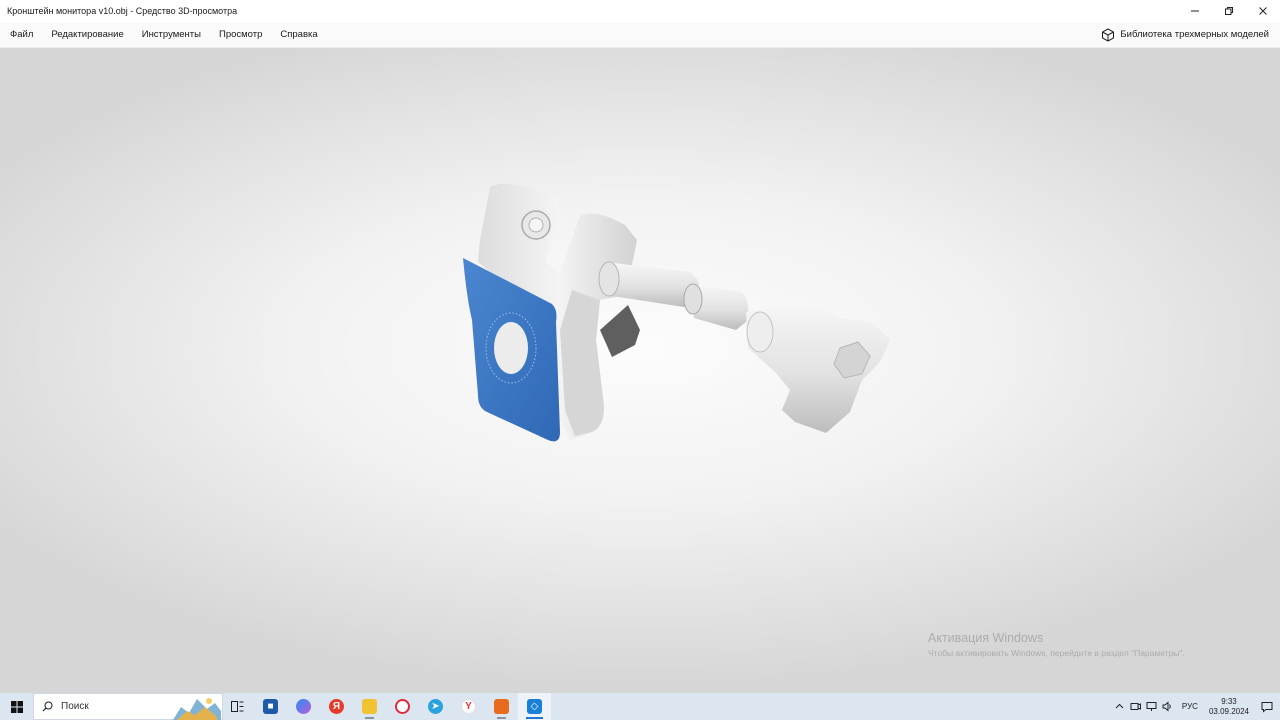  I want to click on windows-logo-icon, so click(16, 706).